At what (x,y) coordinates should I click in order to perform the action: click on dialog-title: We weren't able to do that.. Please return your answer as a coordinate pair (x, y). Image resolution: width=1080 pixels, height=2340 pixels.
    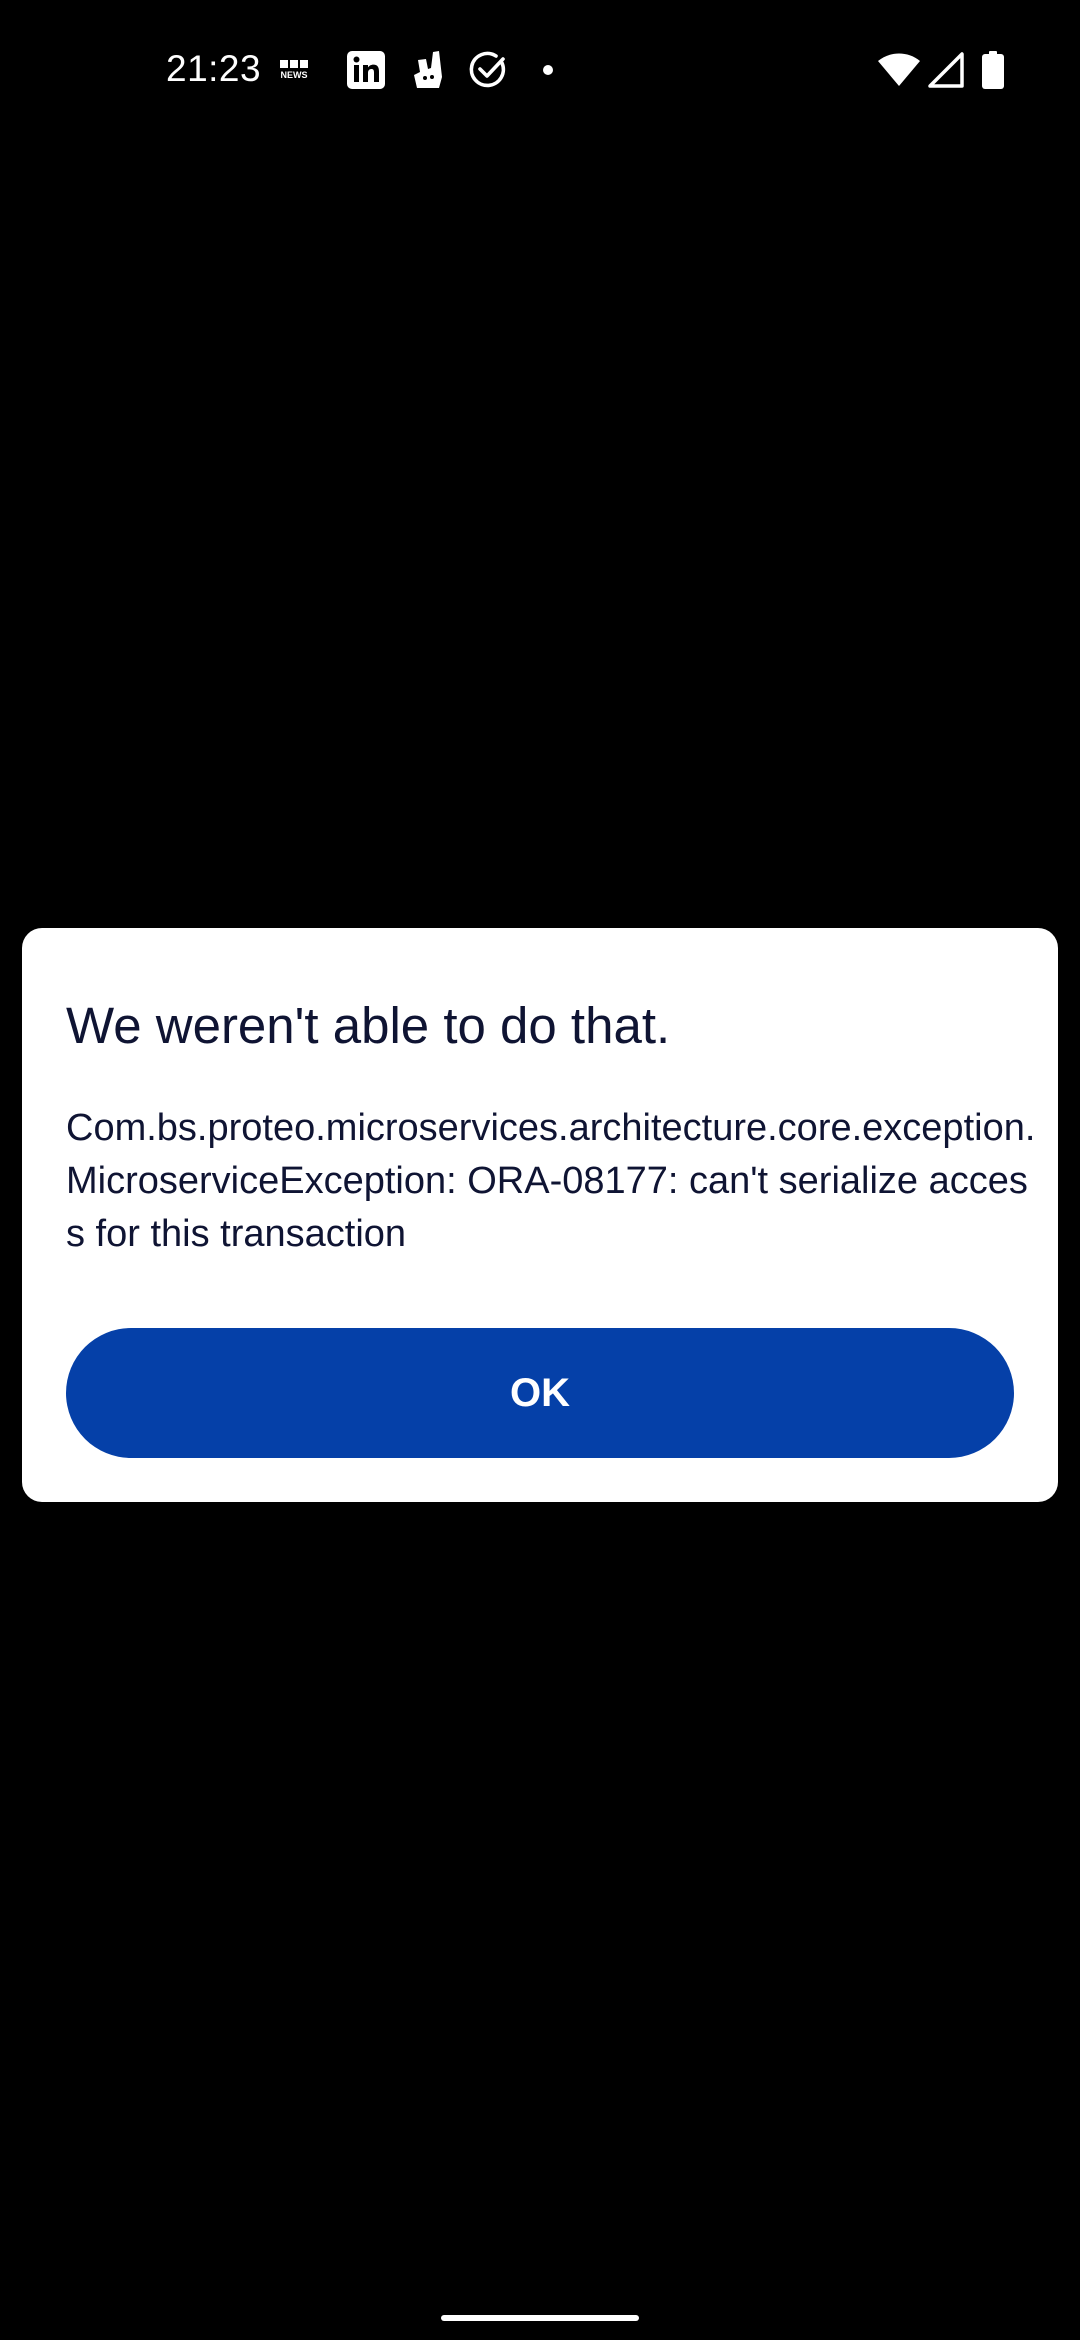
    Looking at the image, I should click on (368, 1025).